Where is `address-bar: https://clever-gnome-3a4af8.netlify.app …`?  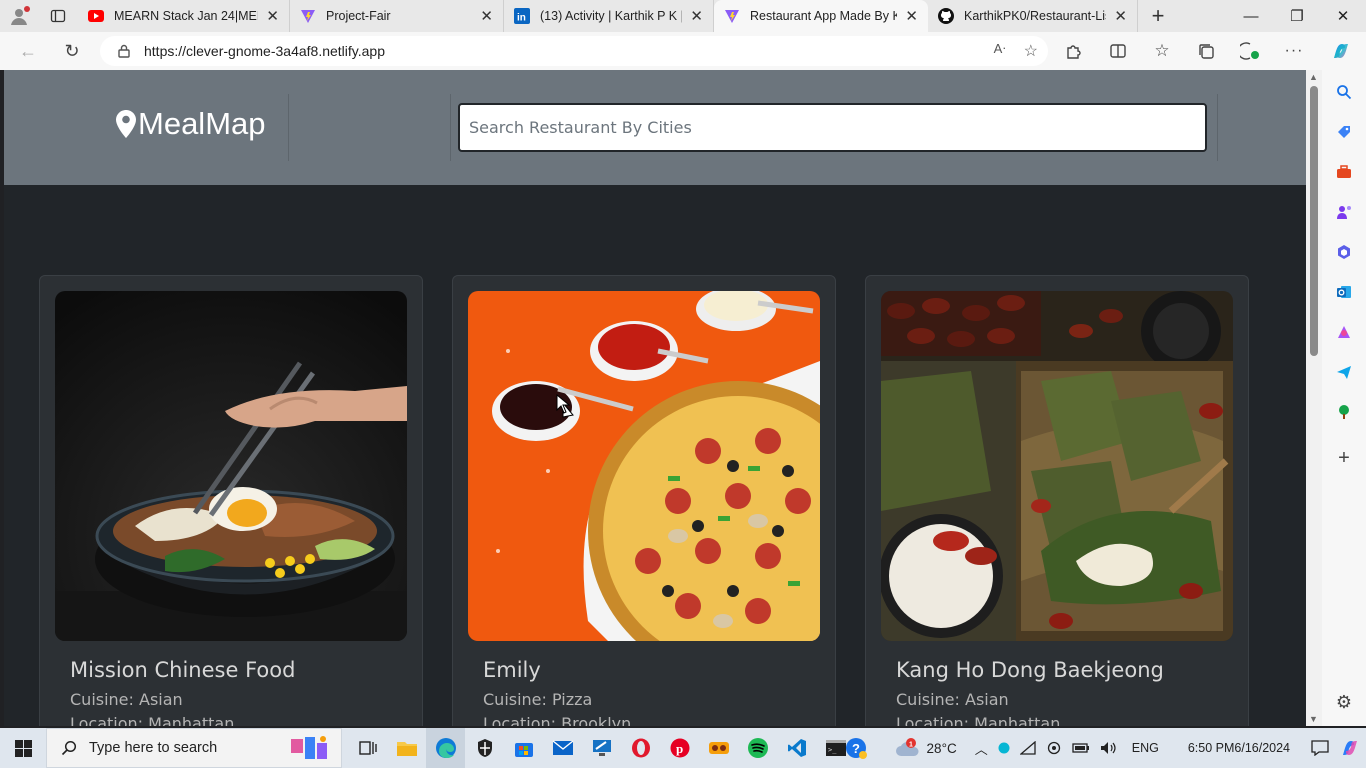 address-bar: https://clever-gnome-3a4af8.netlify.app … is located at coordinates (574, 51).